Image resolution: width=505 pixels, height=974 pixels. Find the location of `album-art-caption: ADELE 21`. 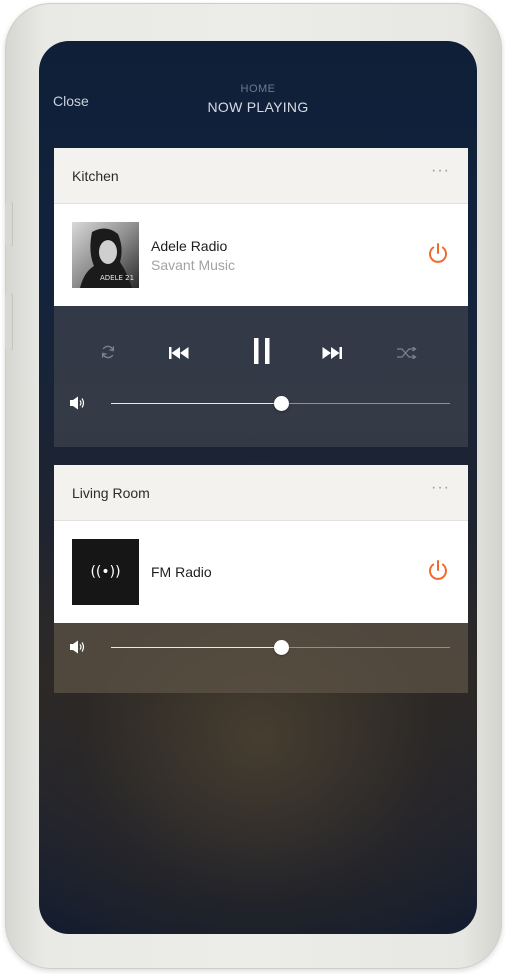

album-art-caption: ADELE 21 is located at coordinates (117, 278).